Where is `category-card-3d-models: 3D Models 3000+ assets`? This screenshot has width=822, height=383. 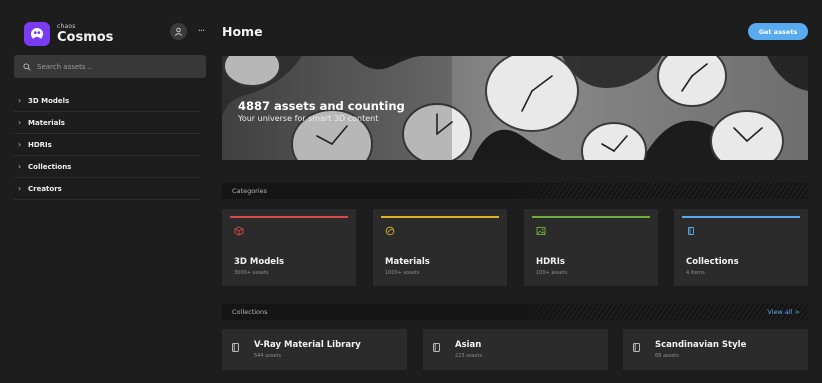 category-card-3d-models: 3D Models 3000+ assets is located at coordinates (289, 247).